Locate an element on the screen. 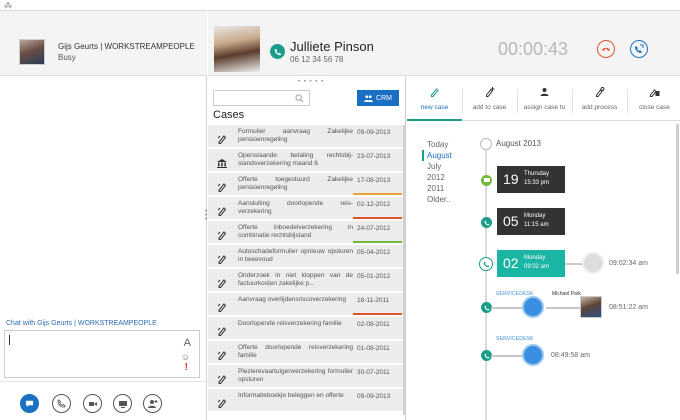 This screenshot has height=420, width=680. tab-add-process: add process is located at coordinates (599, 99).